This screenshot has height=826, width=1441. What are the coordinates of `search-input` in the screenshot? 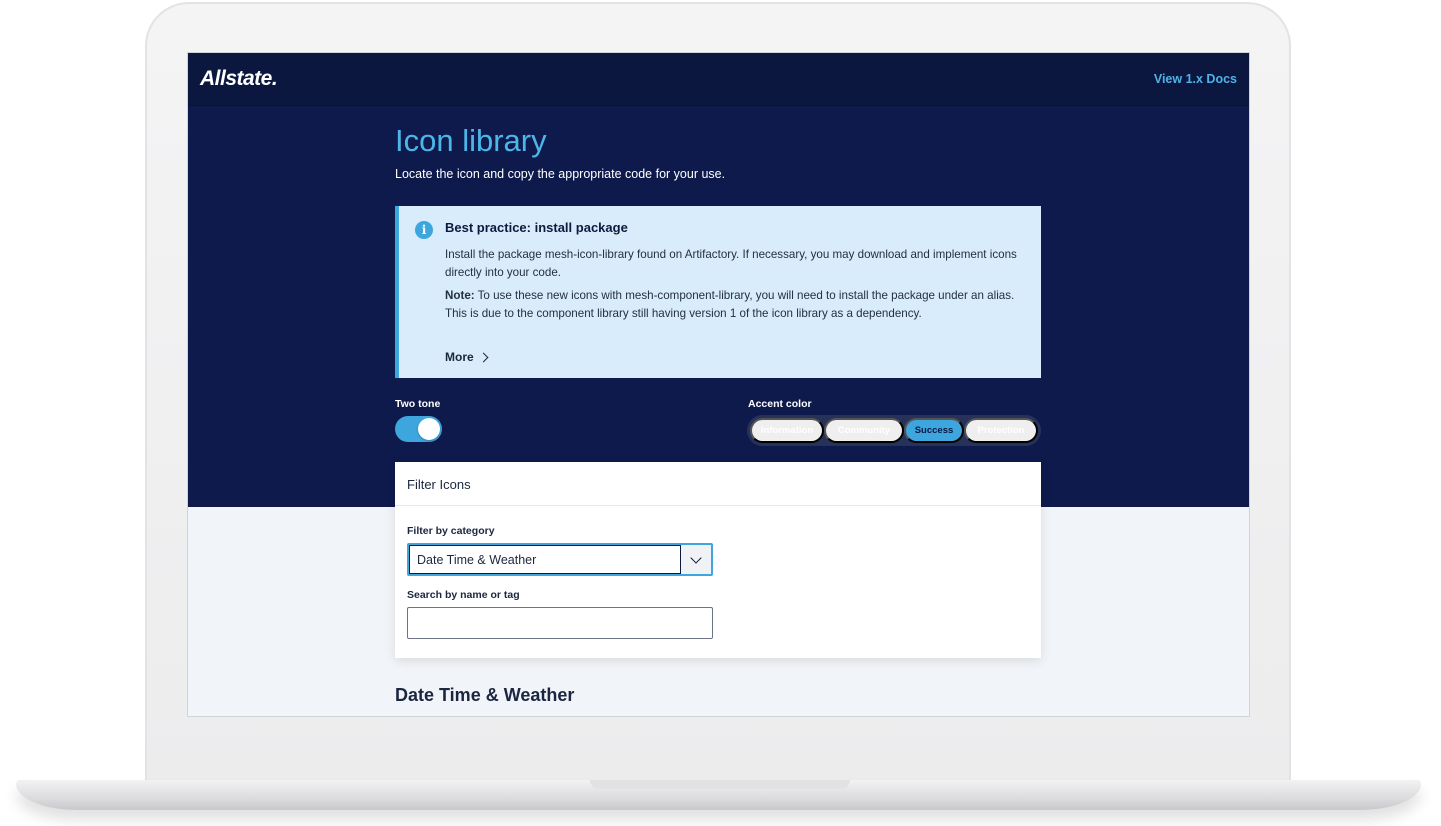 It's located at (560, 623).